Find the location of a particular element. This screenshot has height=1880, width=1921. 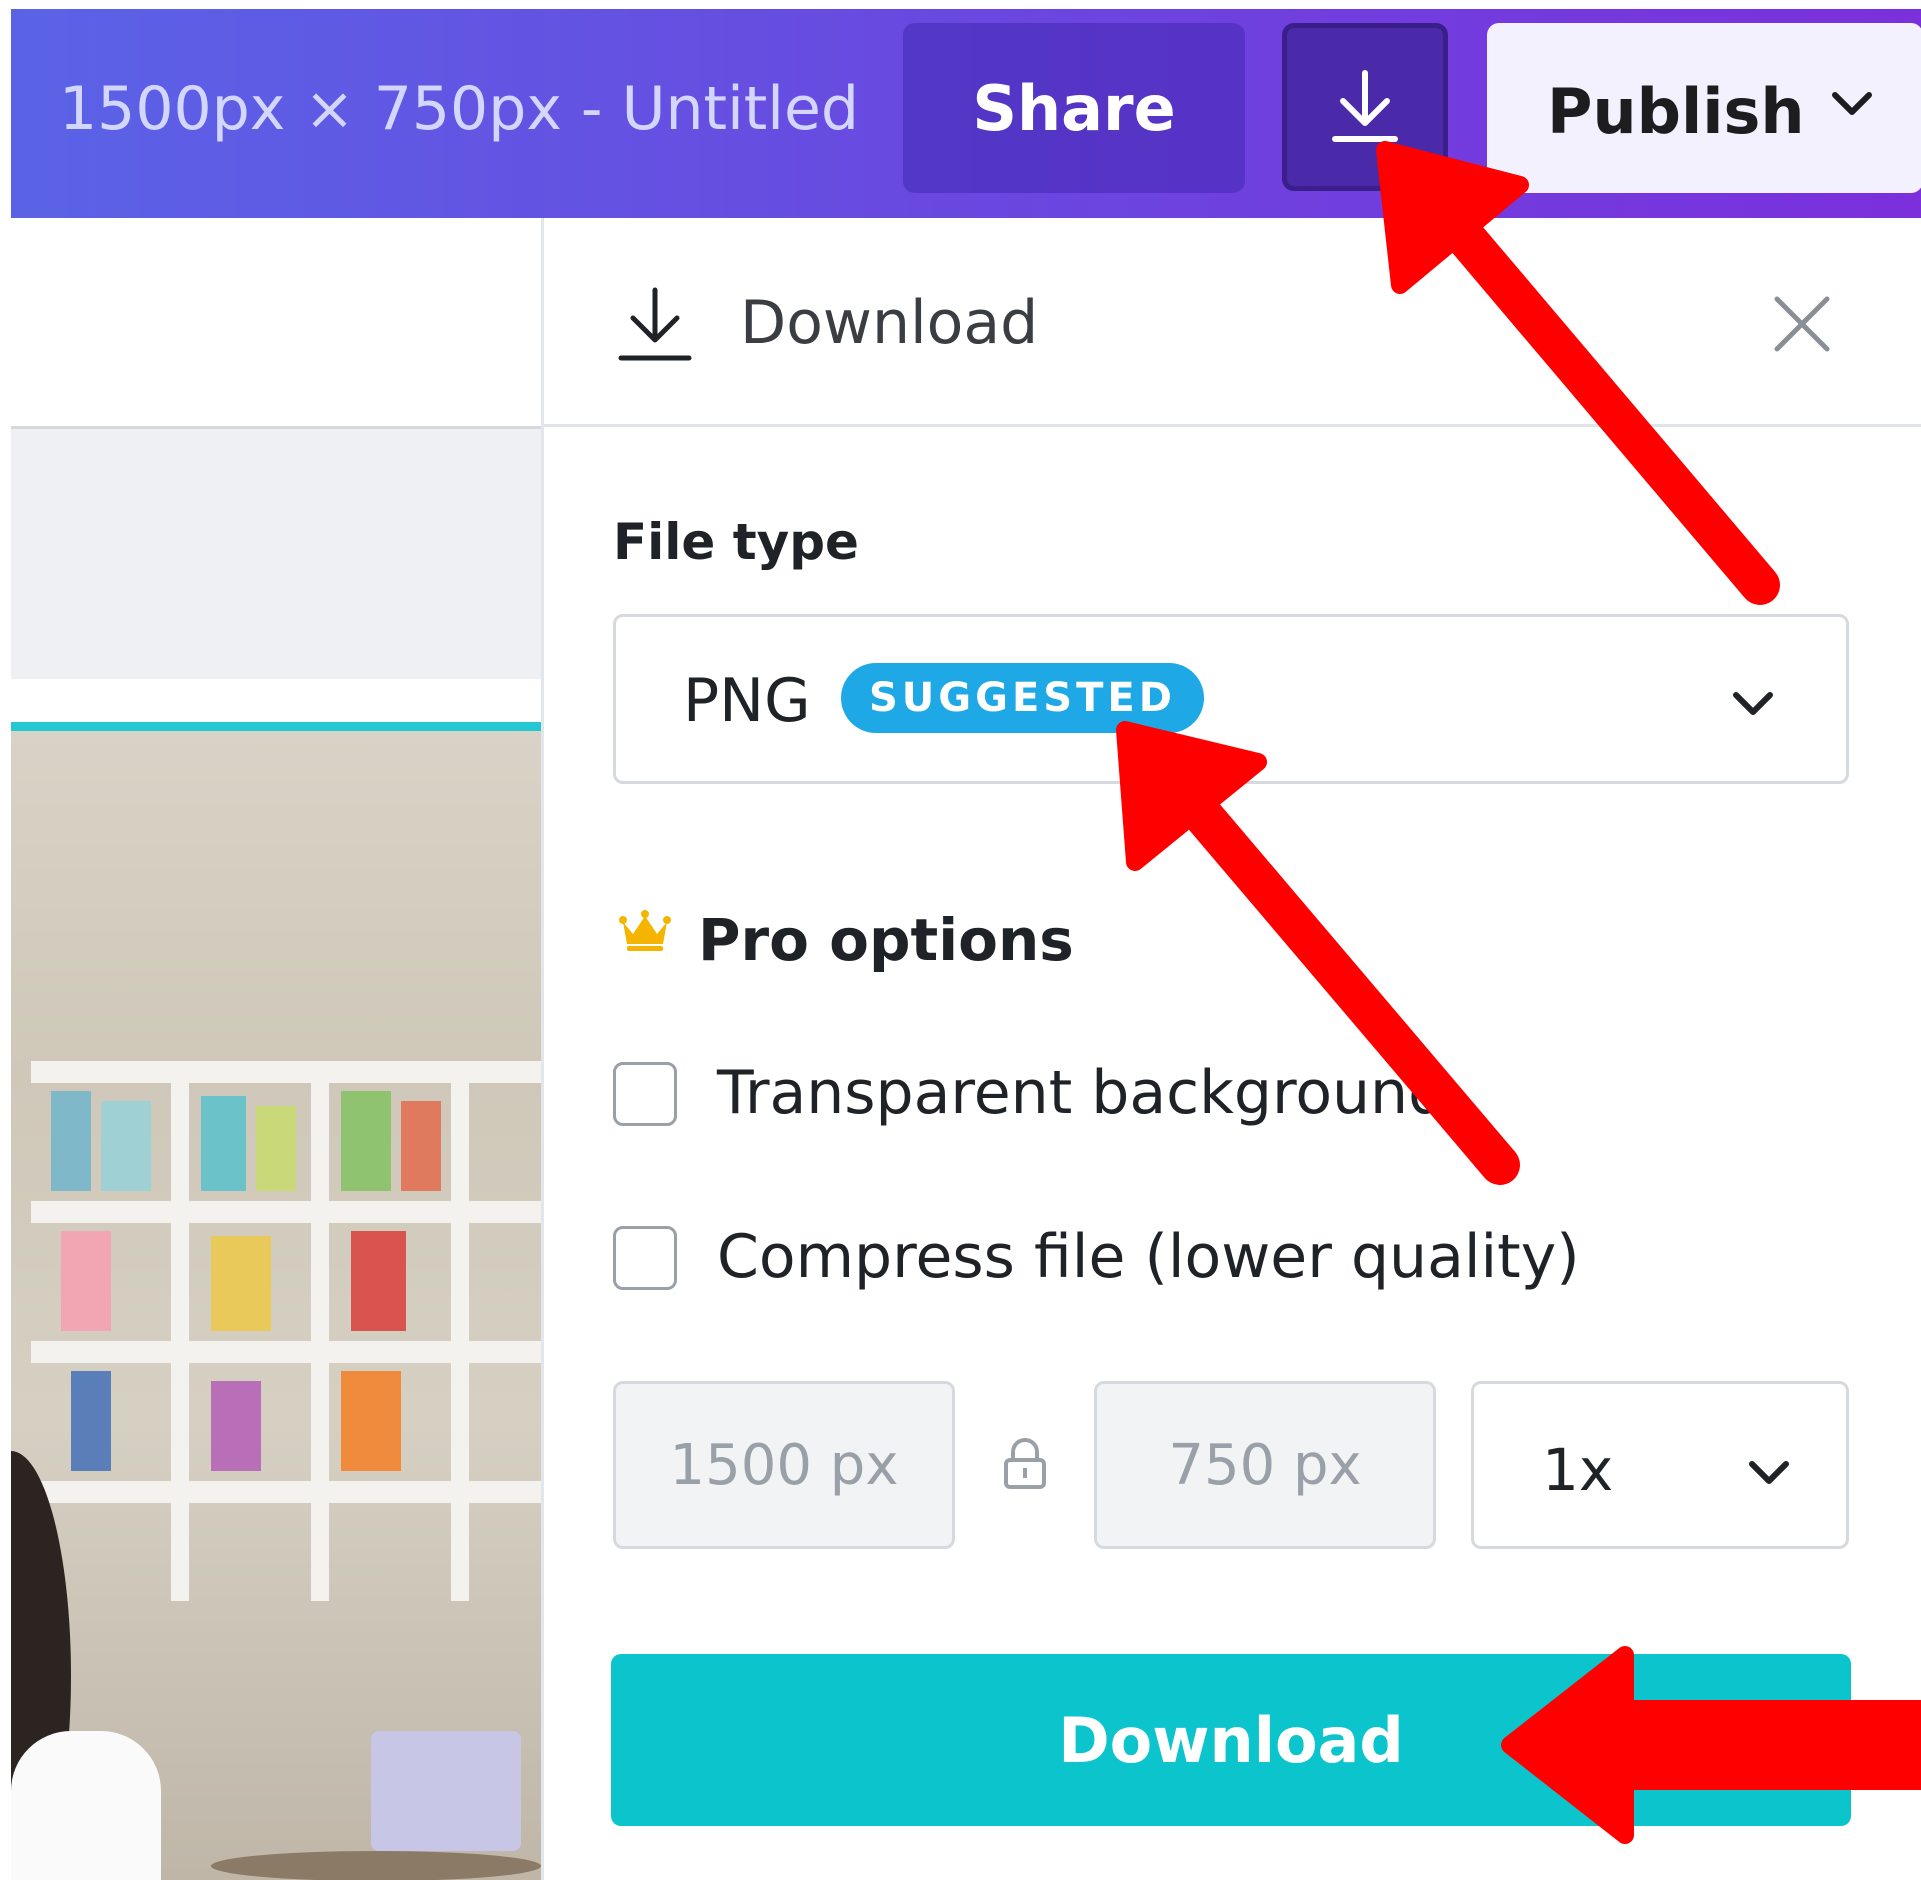

scale-value: 1x is located at coordinates (1578, 1470).